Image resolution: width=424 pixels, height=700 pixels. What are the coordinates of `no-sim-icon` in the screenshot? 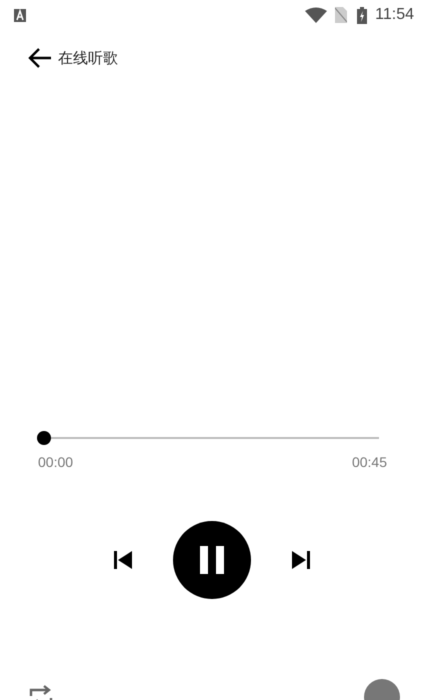 It's located at (341, 15).